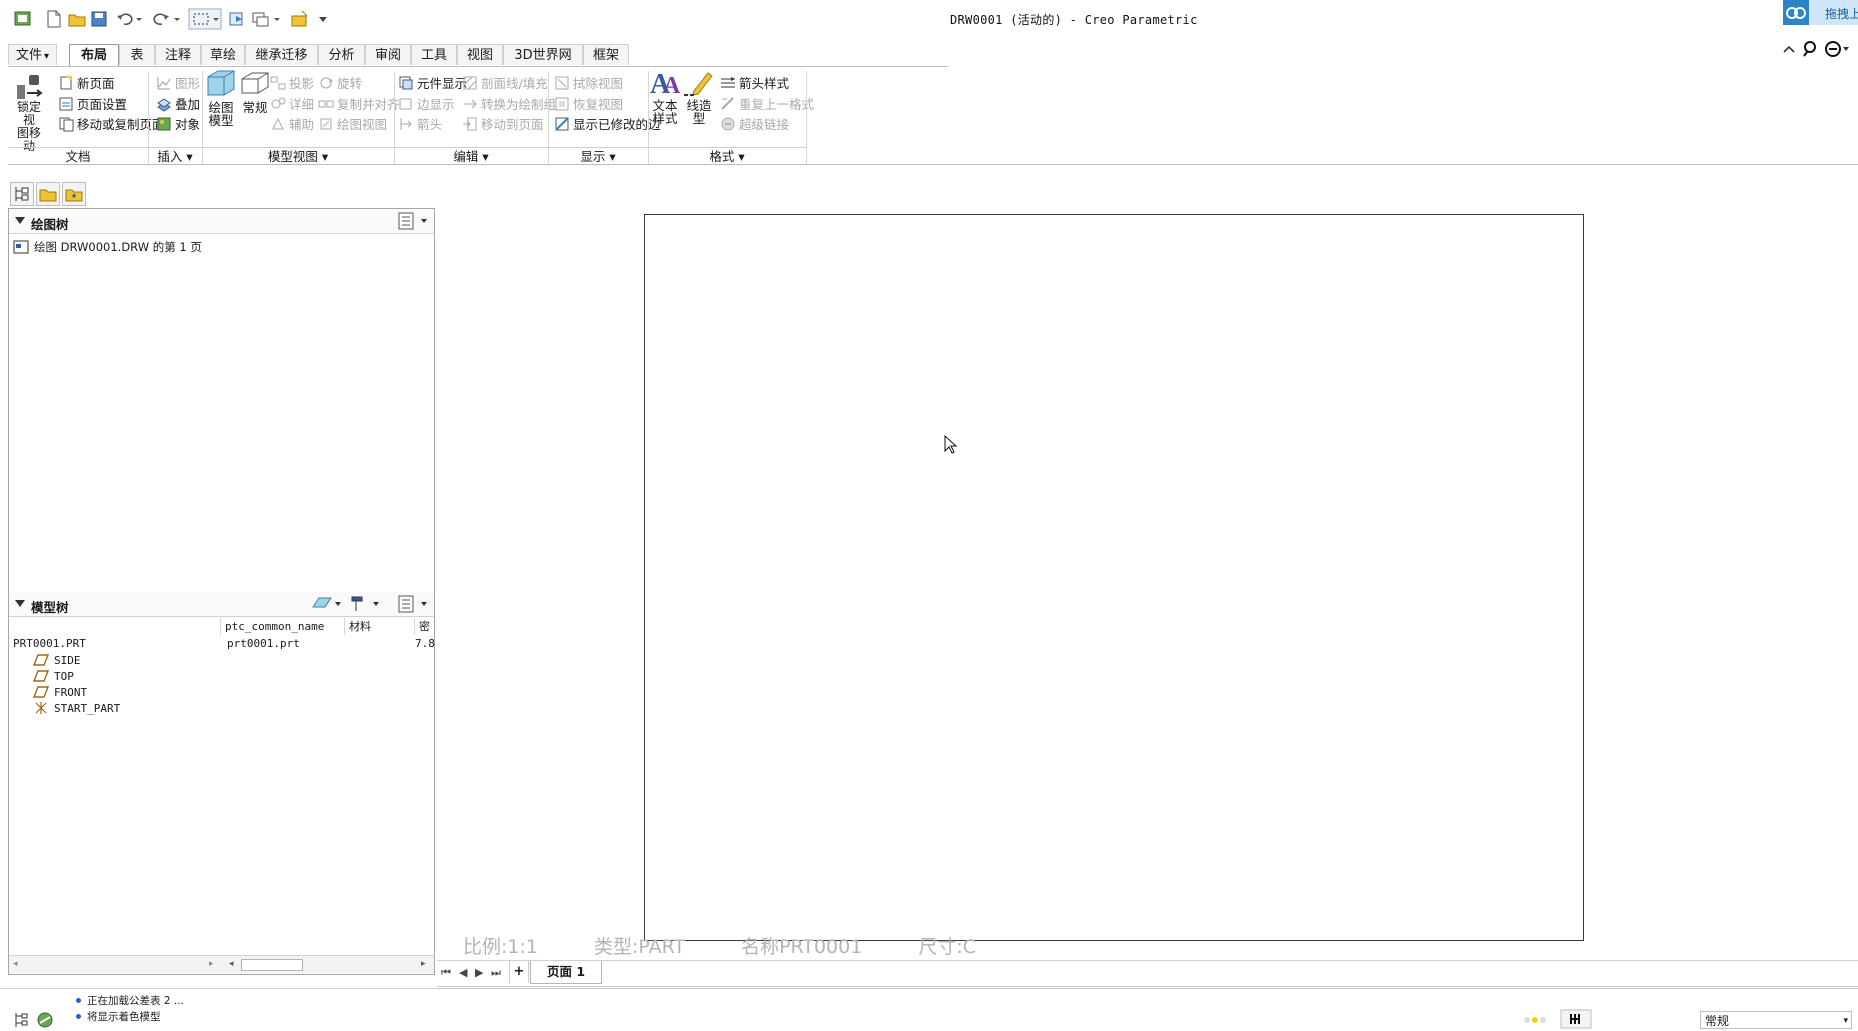 This screenshot has height=1031, width=1858. I want to click on erase-view-button: 拭除视图, so click(588, 82).